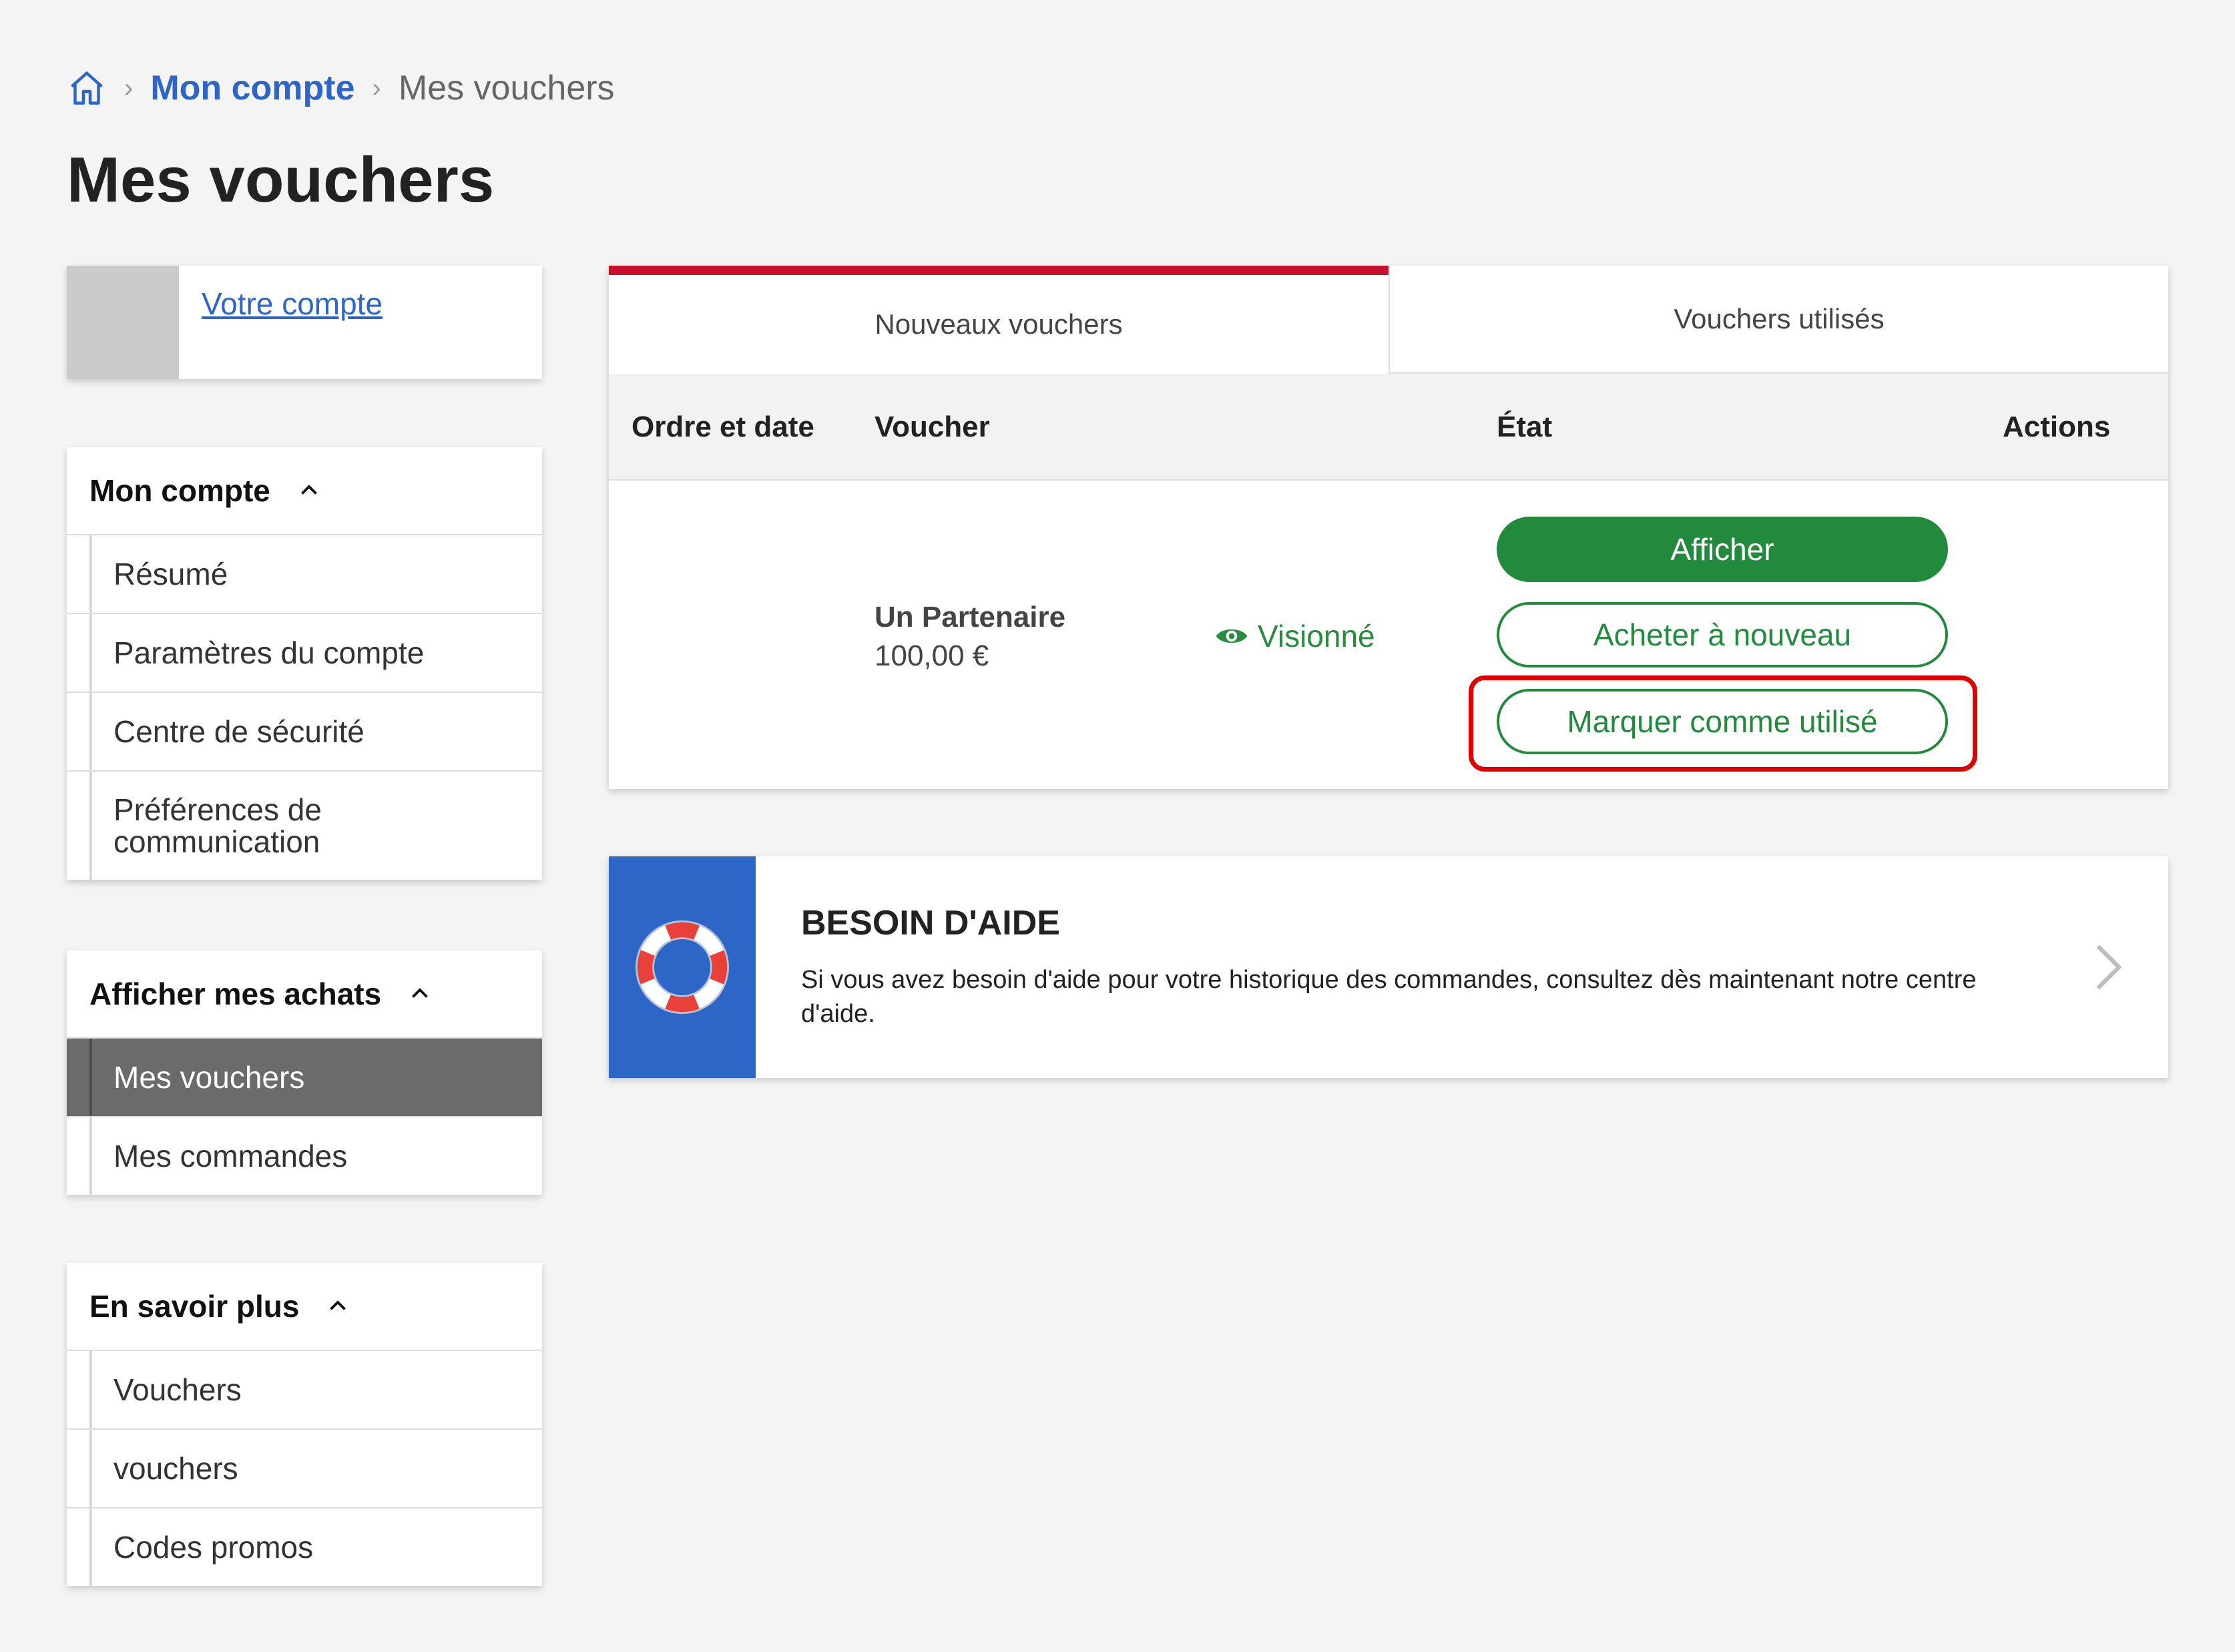 The width and height of the screenshot is (2235, 1652). What do you see at coordinates (281, 180) in the screenshot?
I see `page-title: Mes vouchers` at bounding box center [281, 180].